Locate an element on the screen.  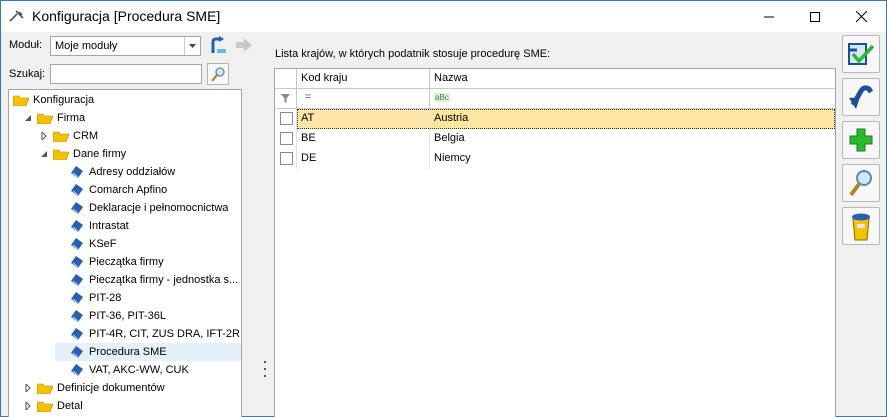
close-icon is located at coordinates (861, 16).